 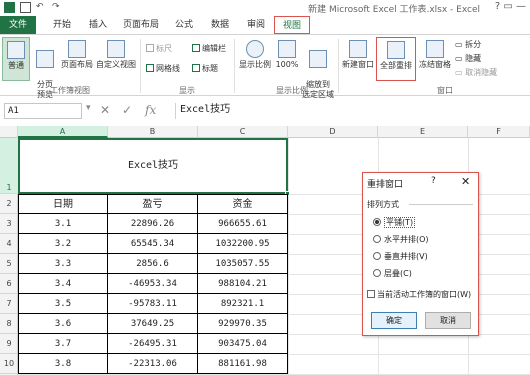 I want to click on arrange-section-label: 排列方式, so click(x=383, y=204).